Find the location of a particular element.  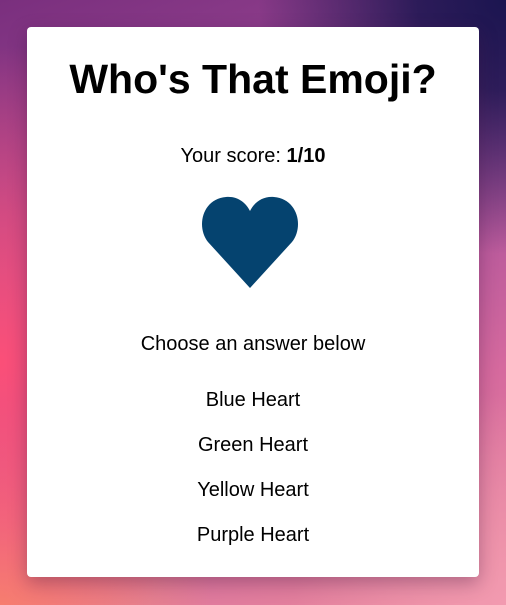

score-value: 1/10 is located at coordinates (306, 156).